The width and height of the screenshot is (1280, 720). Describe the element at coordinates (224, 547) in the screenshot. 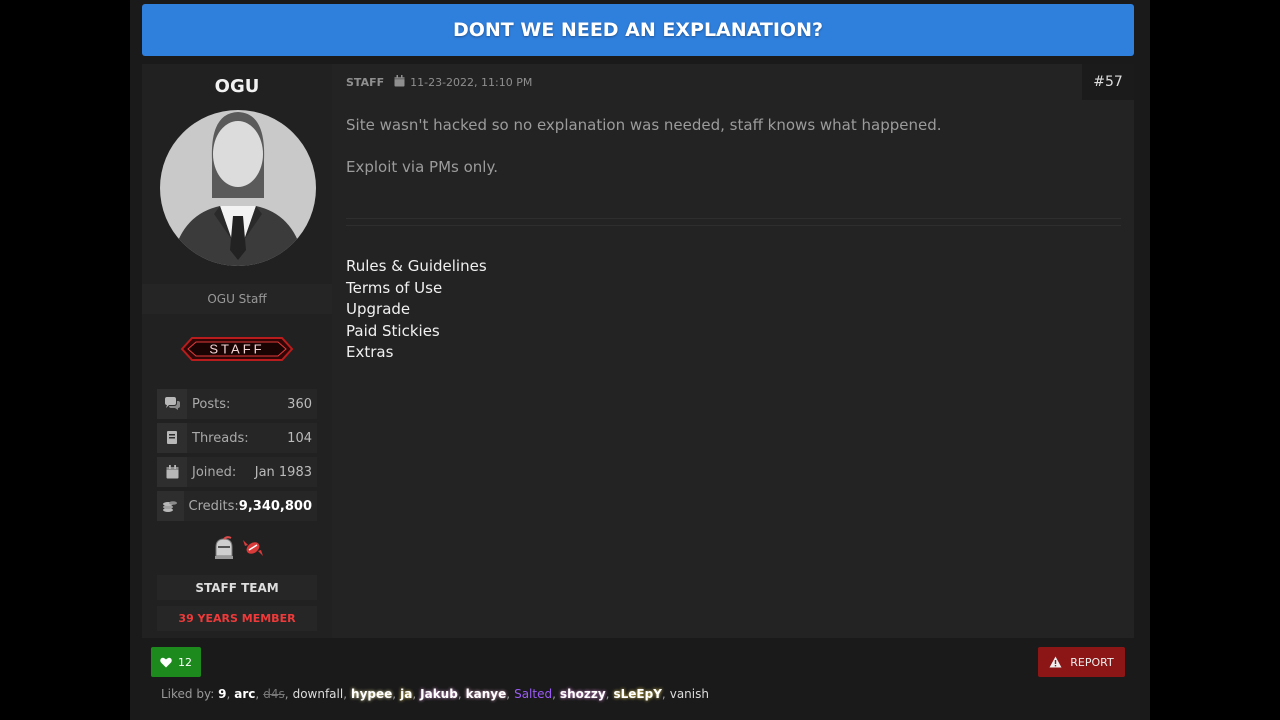

I see `knight-helmet-icon` at that location.